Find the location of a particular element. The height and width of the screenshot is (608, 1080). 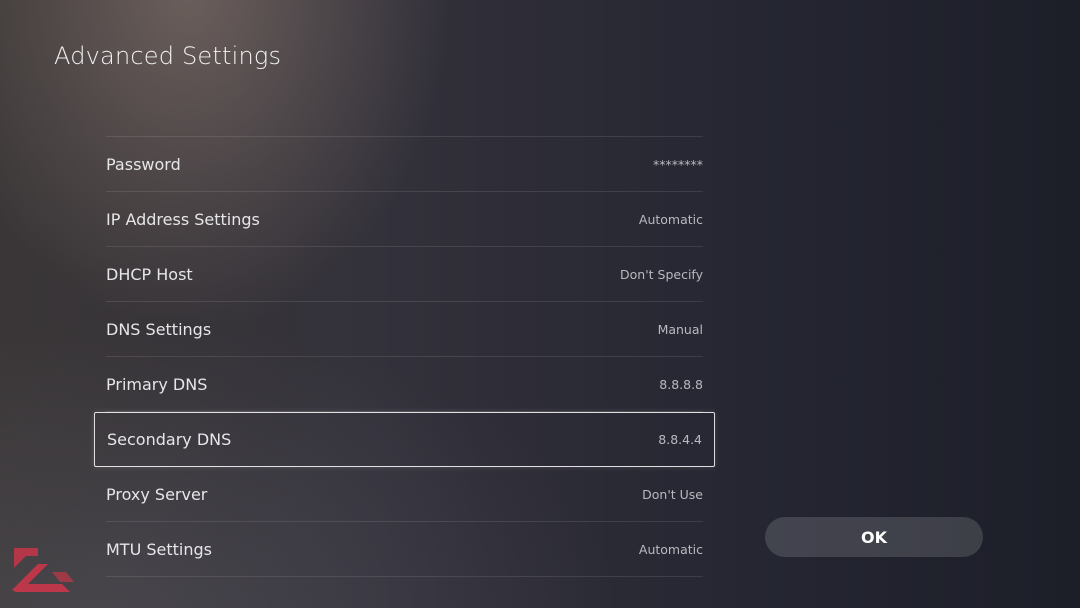

setting-value: 8.8.4.4 is located at coordinates (680, 439).